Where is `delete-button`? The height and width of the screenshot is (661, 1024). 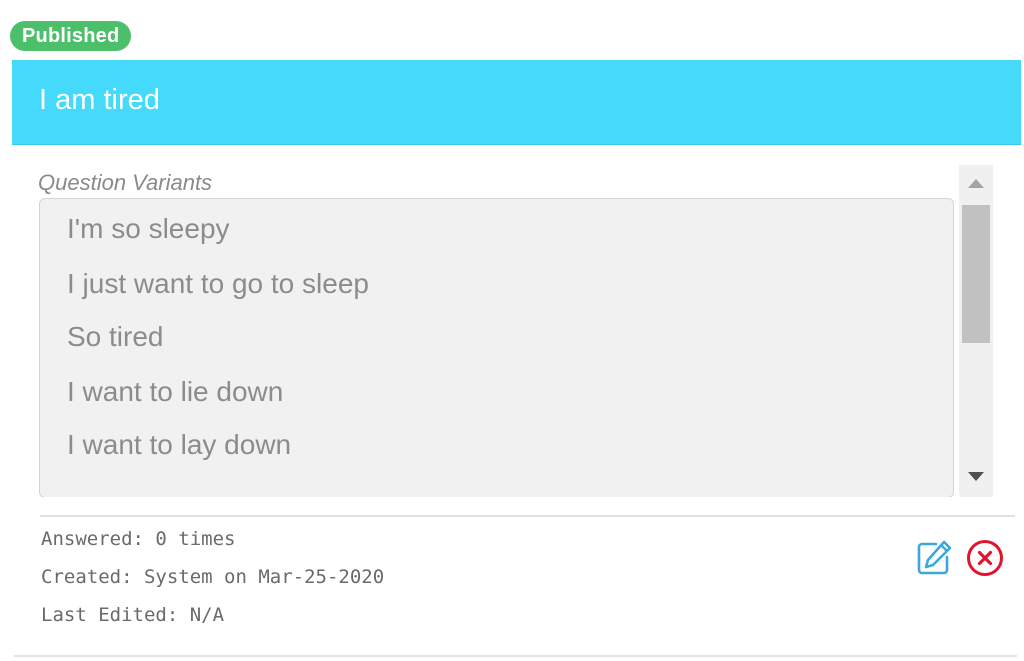
delete-button is located at coordinates (985, 558).